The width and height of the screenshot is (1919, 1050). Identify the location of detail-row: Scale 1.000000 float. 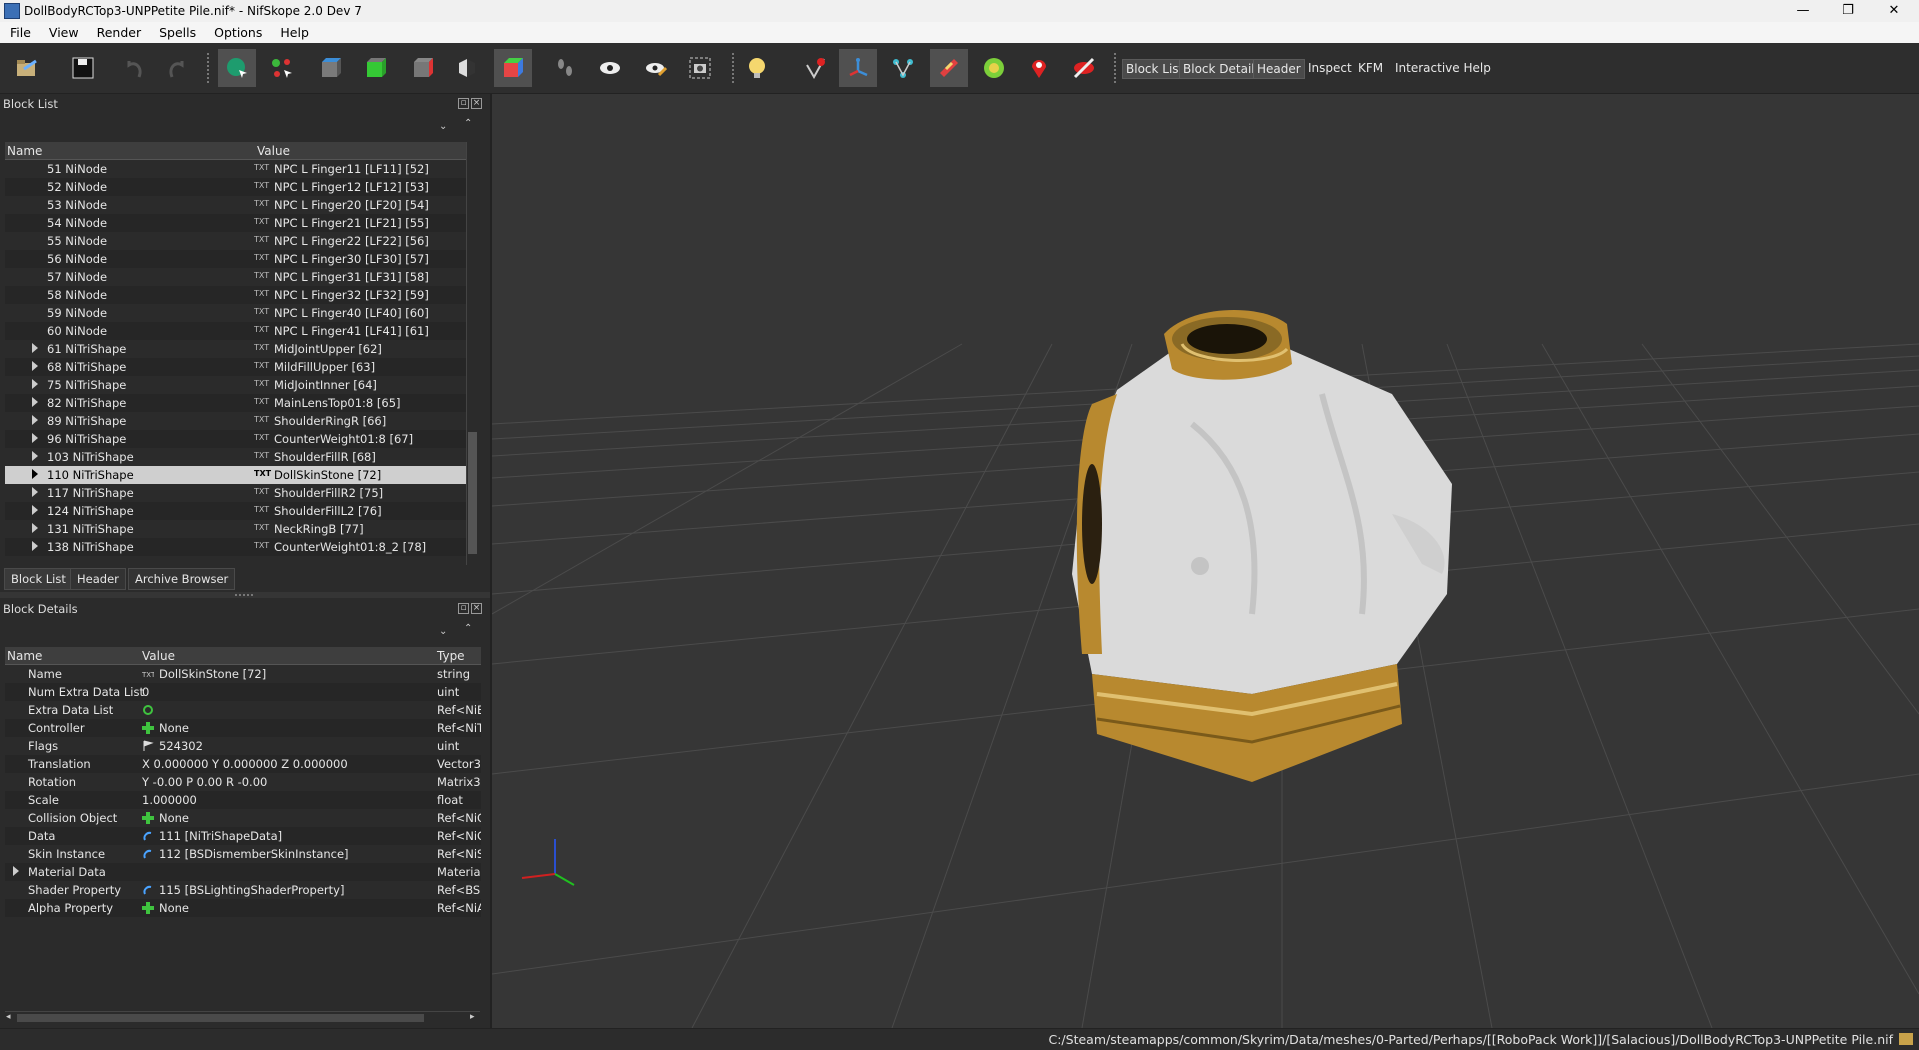
(243, 800).